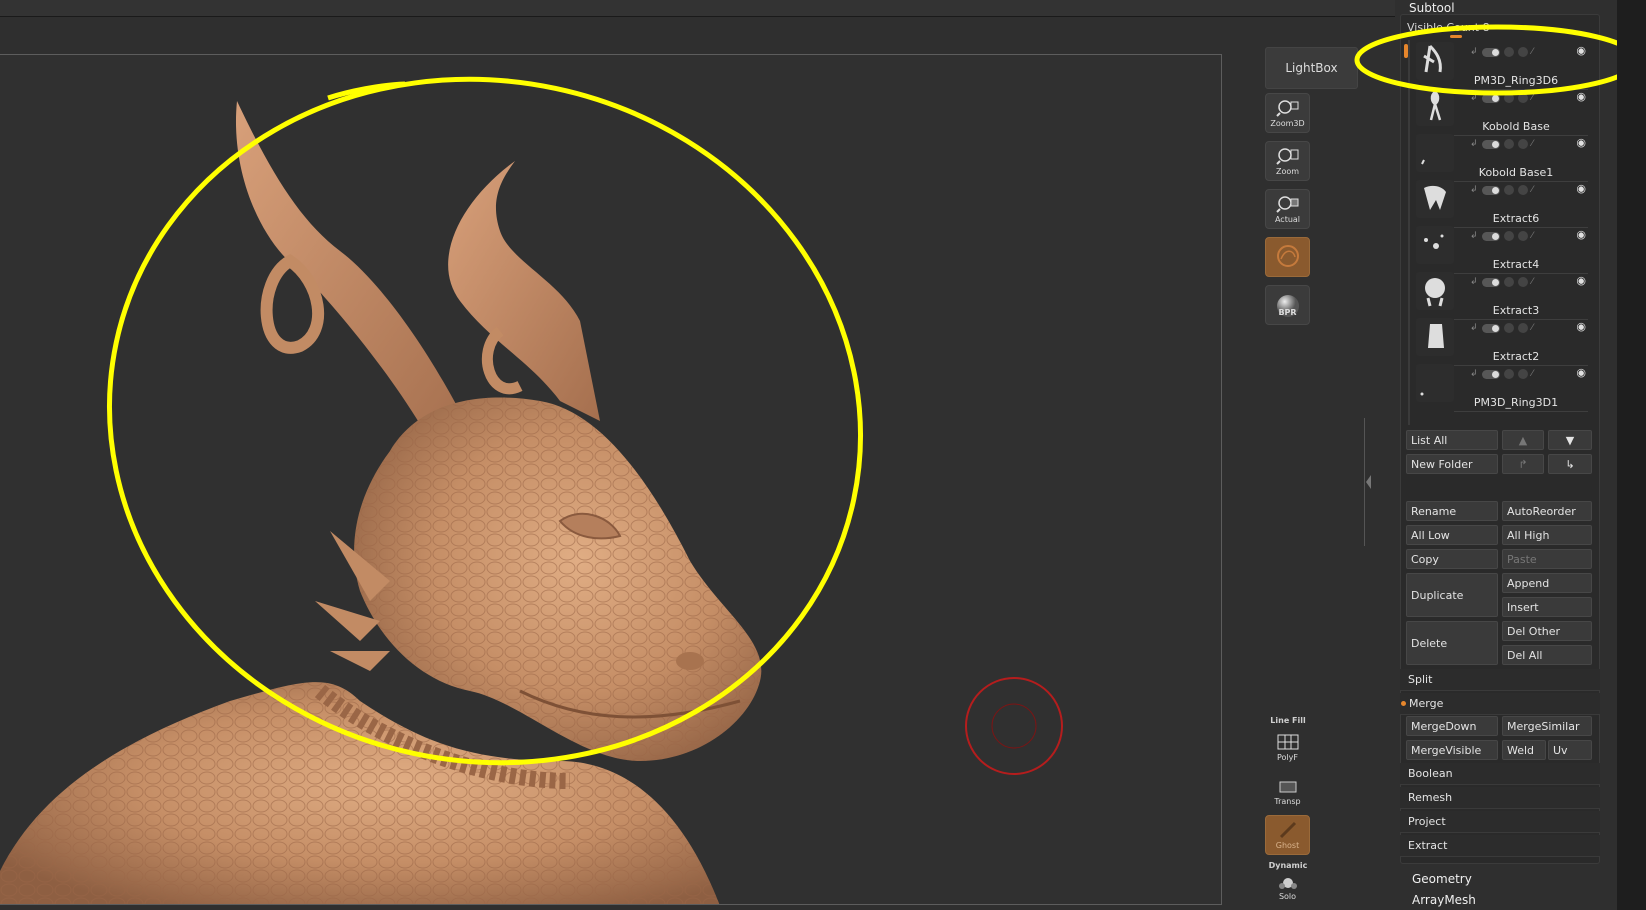 The height and width of the screenshot is (910, 1646). What do you see at coordinates (1452, 535) in the screenshot?
I see `all-low-button: All Low` at bounding box center [1452, 535].